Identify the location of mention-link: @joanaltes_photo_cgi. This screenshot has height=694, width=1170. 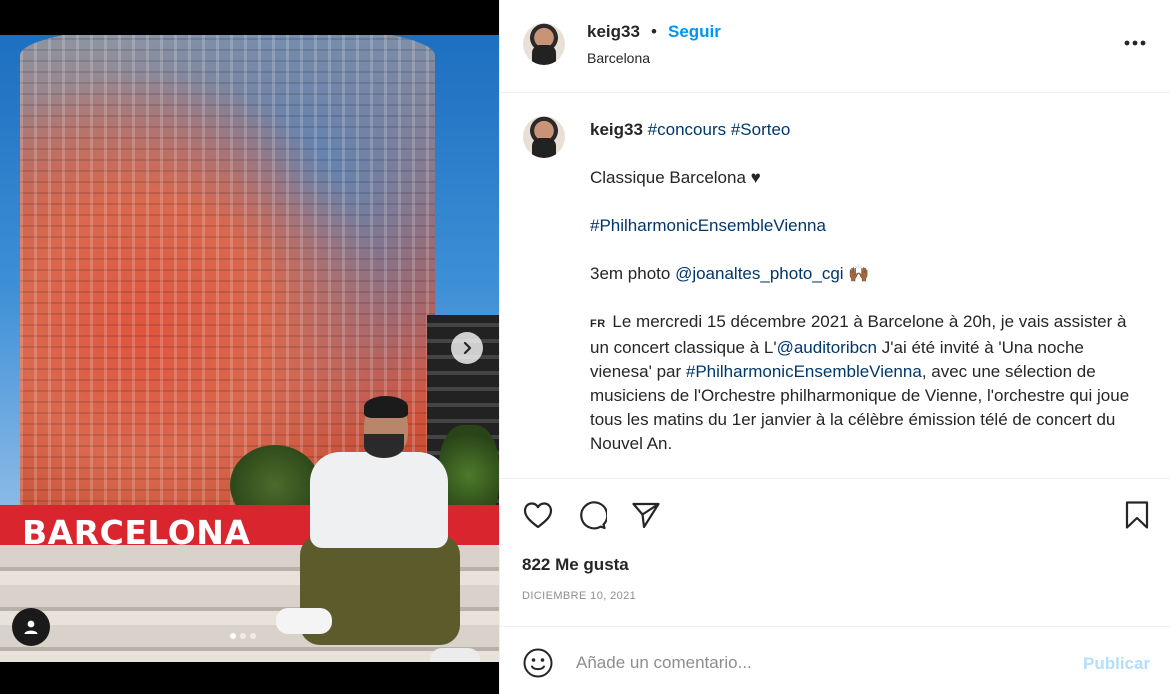
(759, 273).